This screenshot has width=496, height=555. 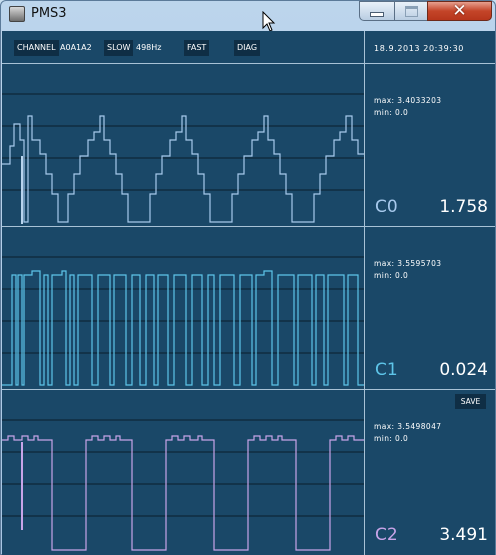 I want to click on minimize-button, so click(x=377, y=11).